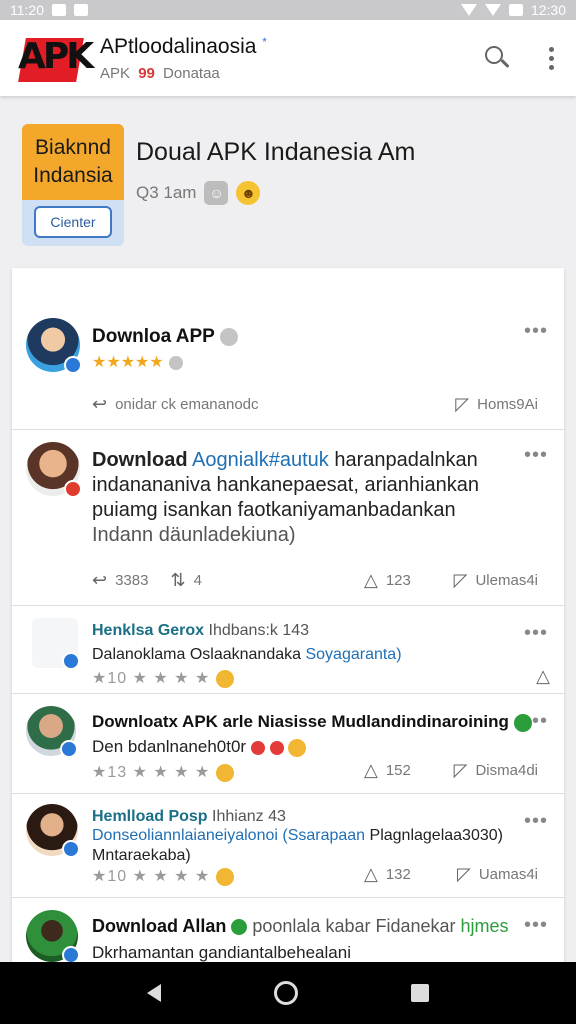  What do you see at coordinates (73, 489) in the screenshot?
I see `badge-icon` at bounding box center [73, 489].